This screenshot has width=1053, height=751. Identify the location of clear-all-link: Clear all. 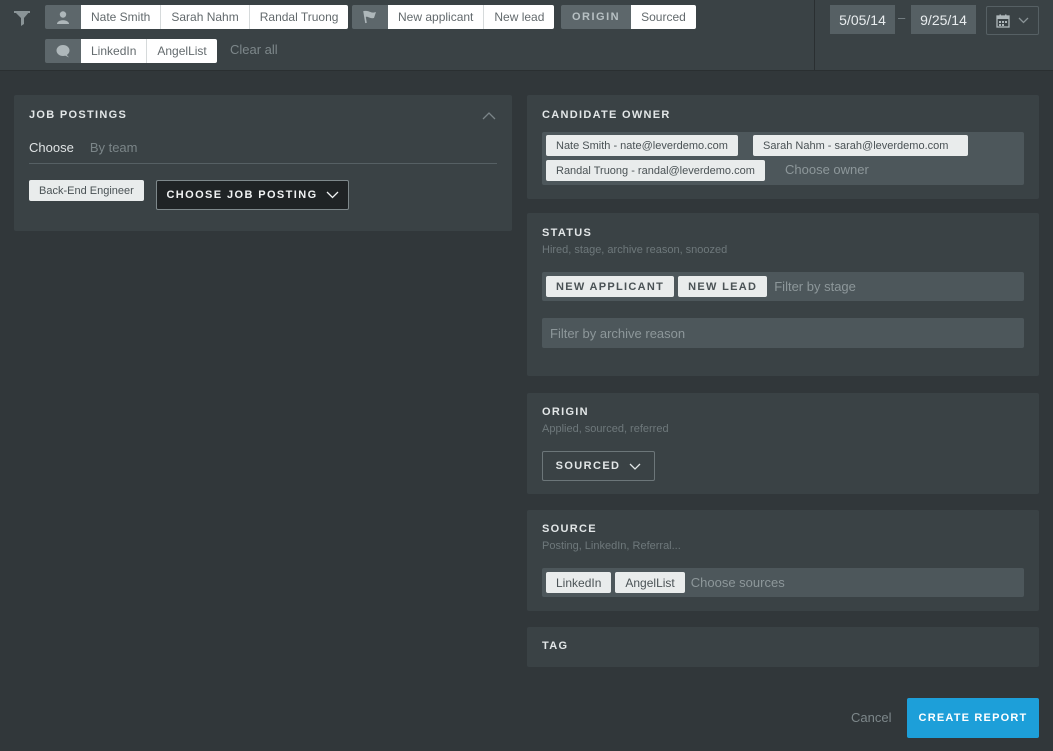
(254, 49).